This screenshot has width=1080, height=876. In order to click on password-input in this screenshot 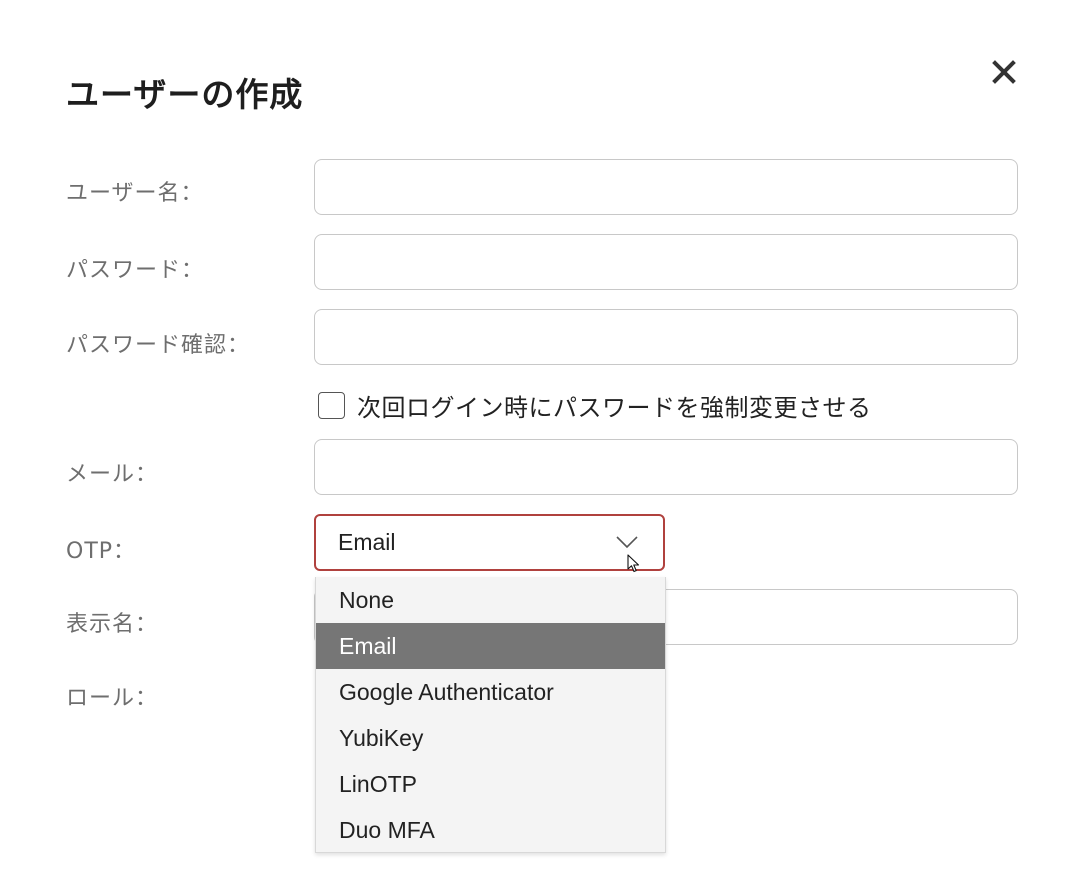, I will do `click(666, 262)`.